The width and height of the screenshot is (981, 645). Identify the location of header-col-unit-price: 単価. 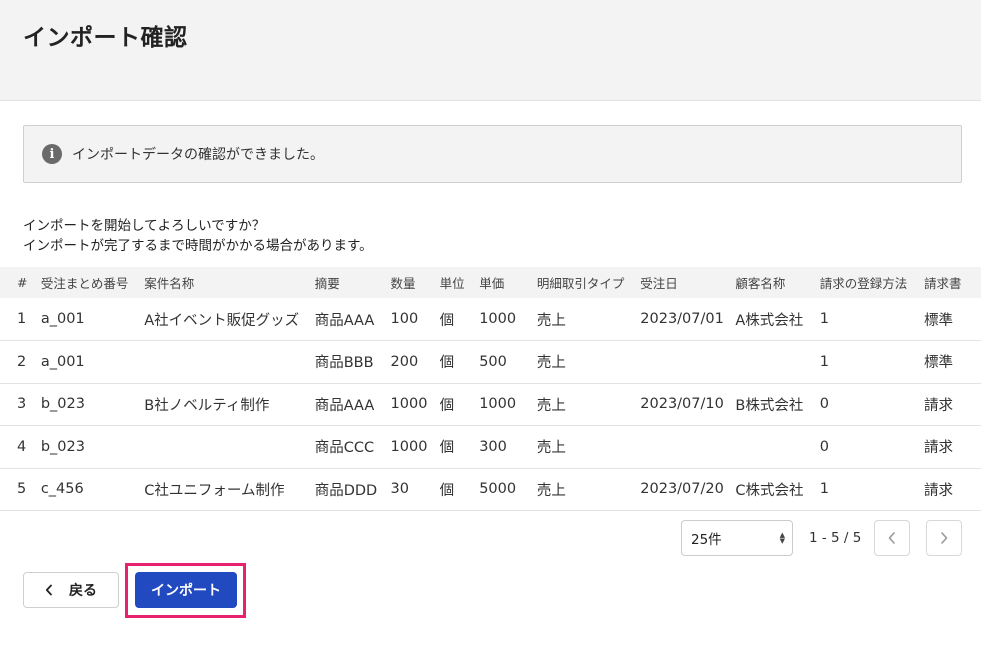
(492, 283).